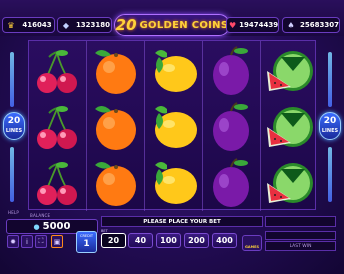 The height and width of the screenshot is (274, 344). What do you see at coordinates (11, 25) in the screenshot?
I see `crown-icon: ♛` at bounding box center [11, 25].